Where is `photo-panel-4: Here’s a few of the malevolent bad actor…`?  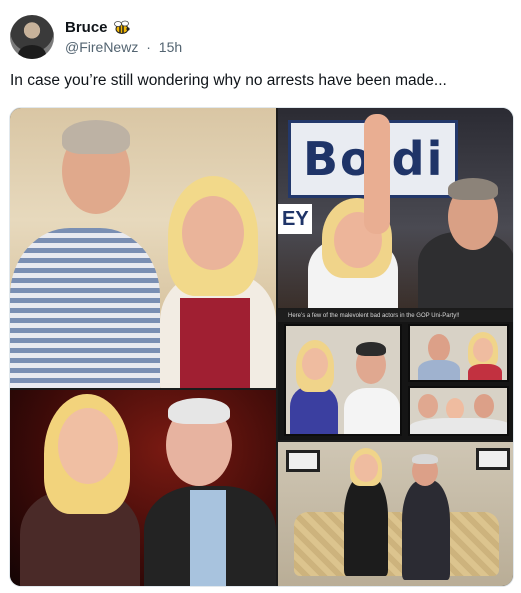 photo-panel-4: Here’s a few of the malevolent bad actor… is located at coordinates (395, 375).